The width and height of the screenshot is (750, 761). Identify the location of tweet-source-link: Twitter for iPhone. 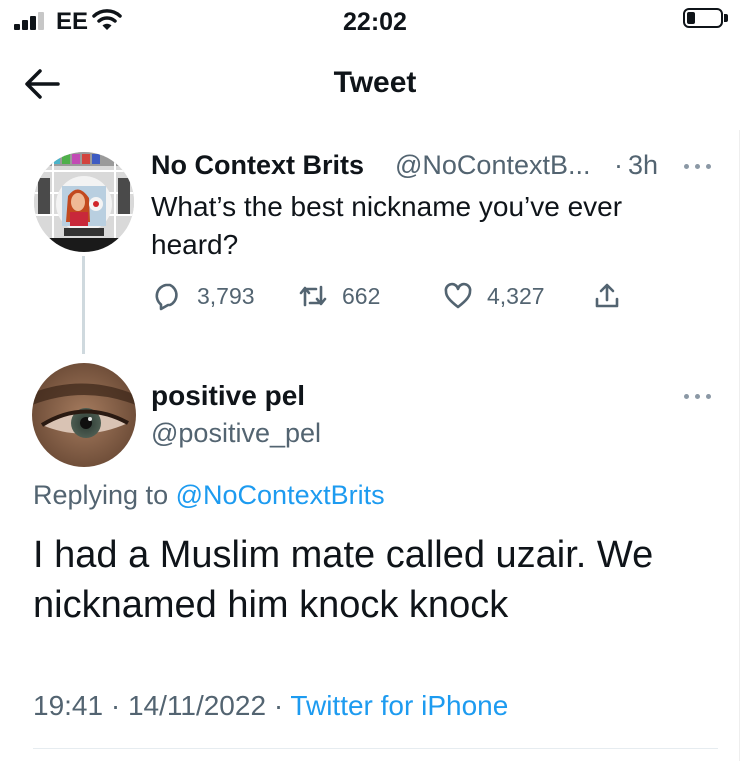
(399, 705).